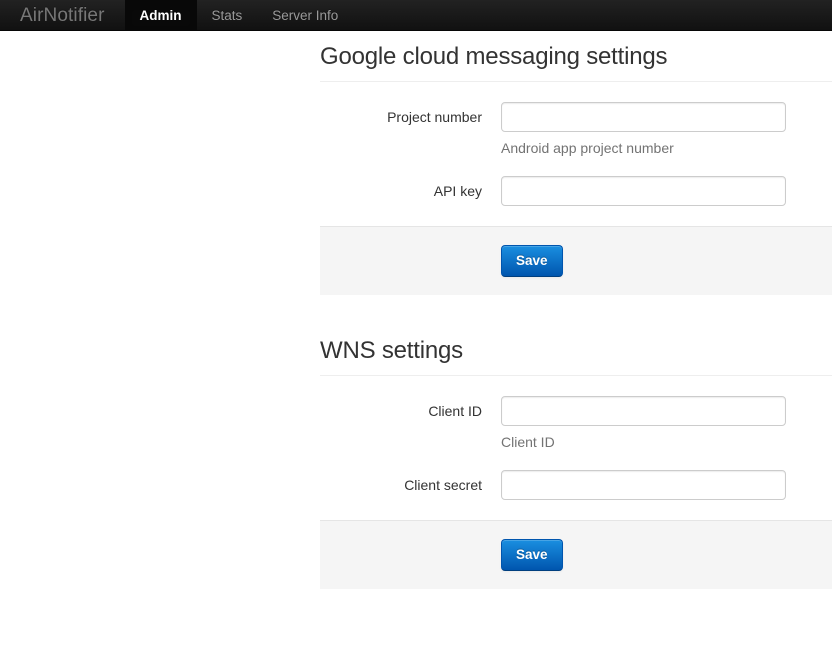  What do you see at coordinates (494, 56) in the screenshot?
I see `page-title-gcm: Google cloud messaging settings` at bounding box center [494, 56].